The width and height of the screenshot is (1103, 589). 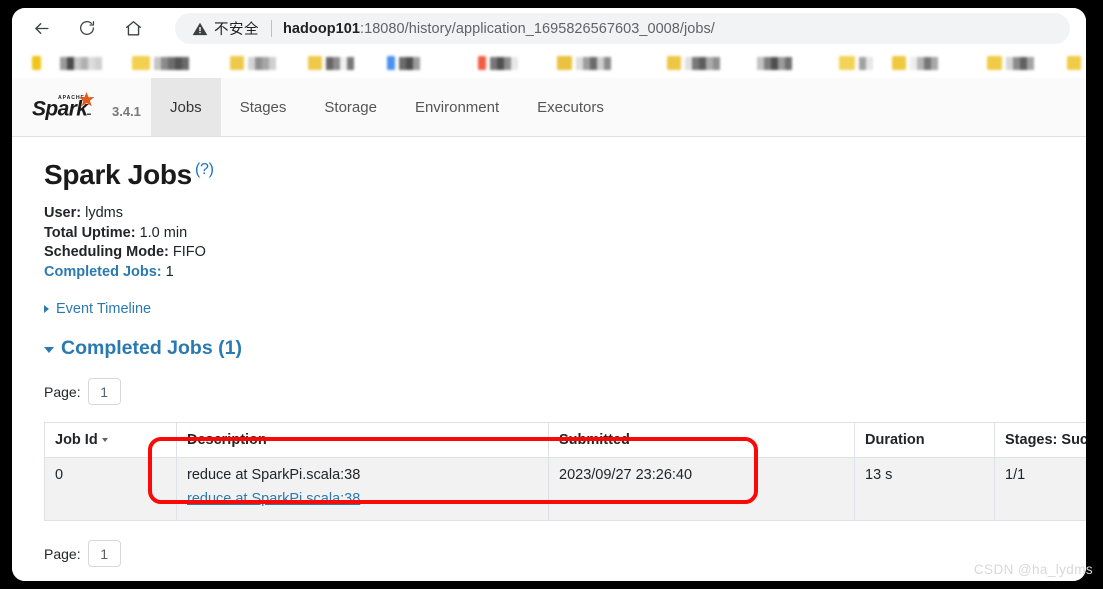 I want to click on column-header-duration: Duration, so click(x=924, y=440).